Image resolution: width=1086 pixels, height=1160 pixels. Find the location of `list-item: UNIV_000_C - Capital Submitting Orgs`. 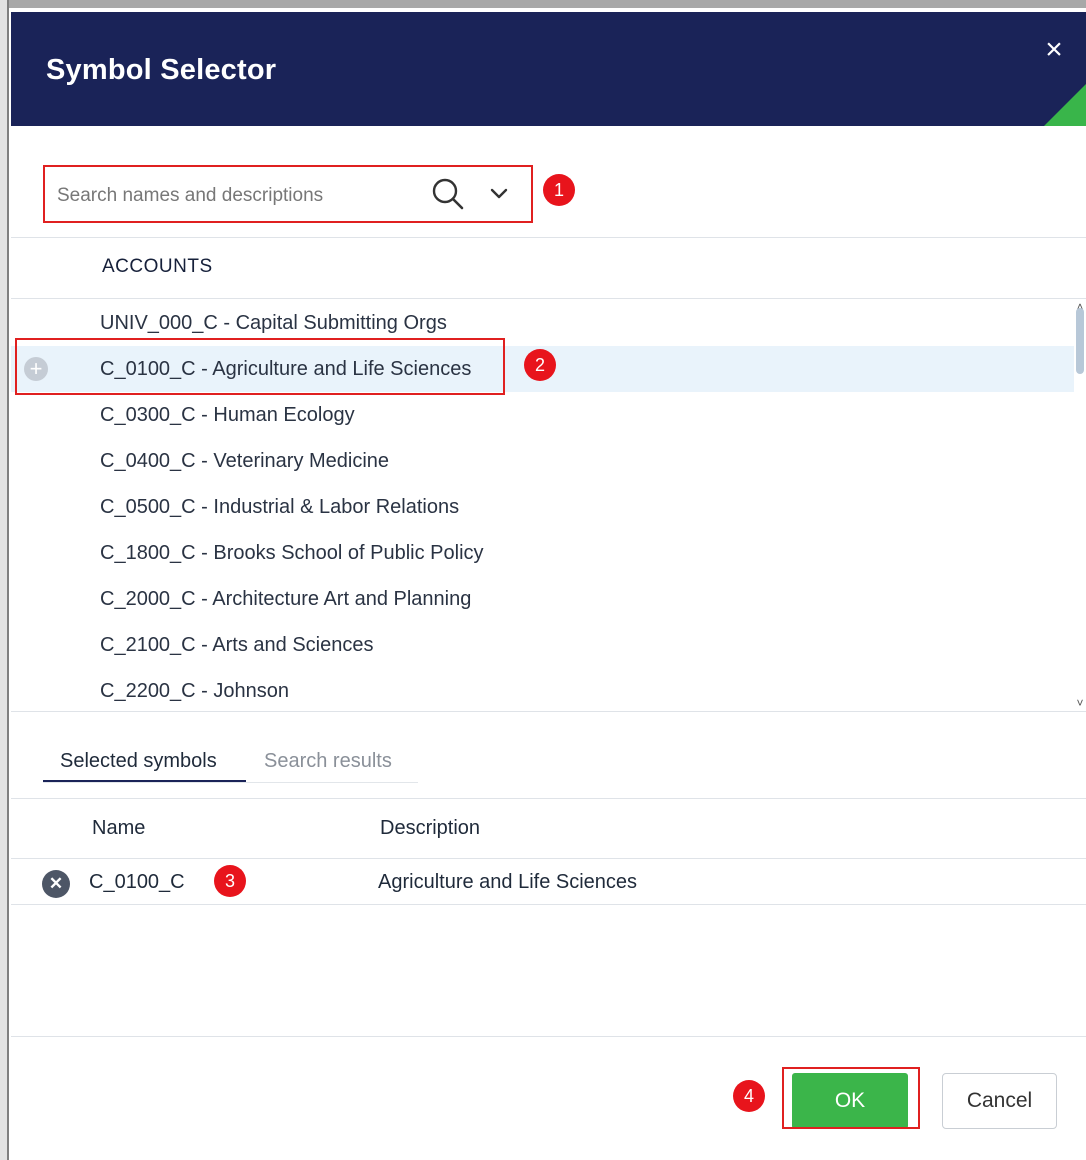

list-item: UNIV_000_C - Capital Submitting Orgs is located at coordinates (542, 323).